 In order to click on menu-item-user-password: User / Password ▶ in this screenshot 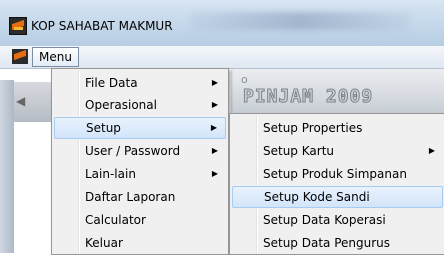, I will do `click(140, 151)`.